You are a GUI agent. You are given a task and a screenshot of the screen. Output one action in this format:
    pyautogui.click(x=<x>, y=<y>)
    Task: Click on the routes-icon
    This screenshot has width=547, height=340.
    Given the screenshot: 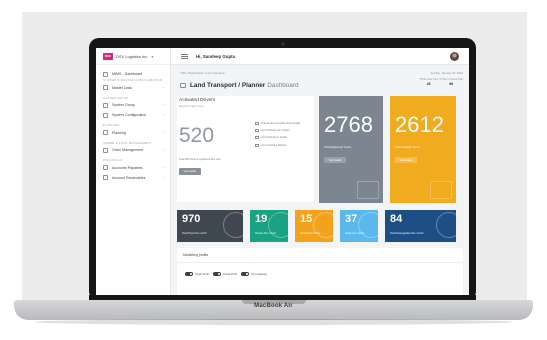 What is the action you would take?
    pyautogui.click(x=278, y=225)
    